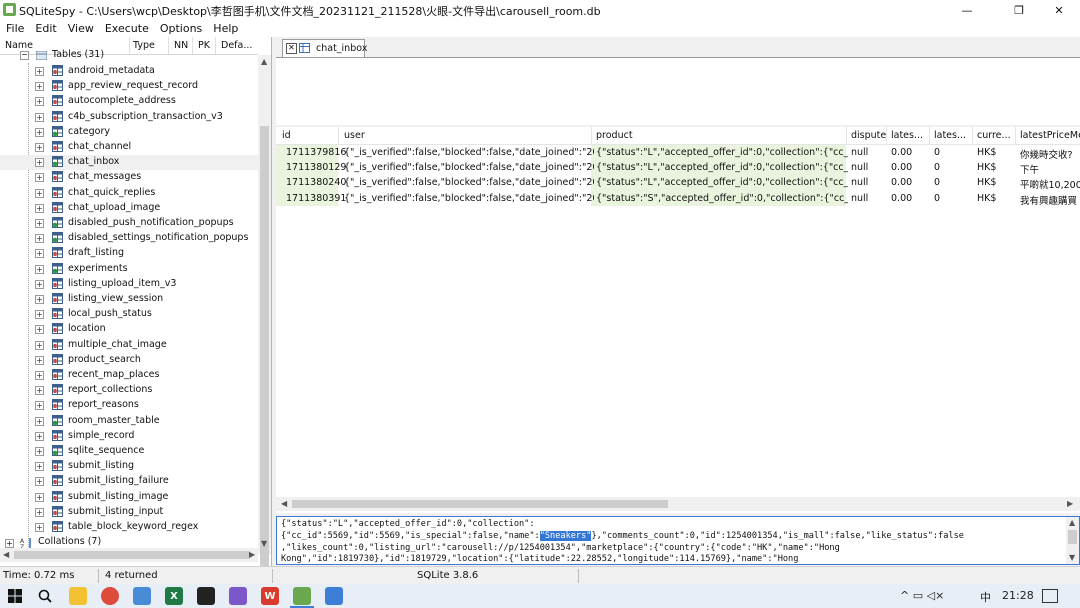 The width and height of the screenshot is (1080, 608). What do you see at coordinates (78, 596) in the screenshot?
I see `file-explorer-icon` at bounding box center [78, 596].